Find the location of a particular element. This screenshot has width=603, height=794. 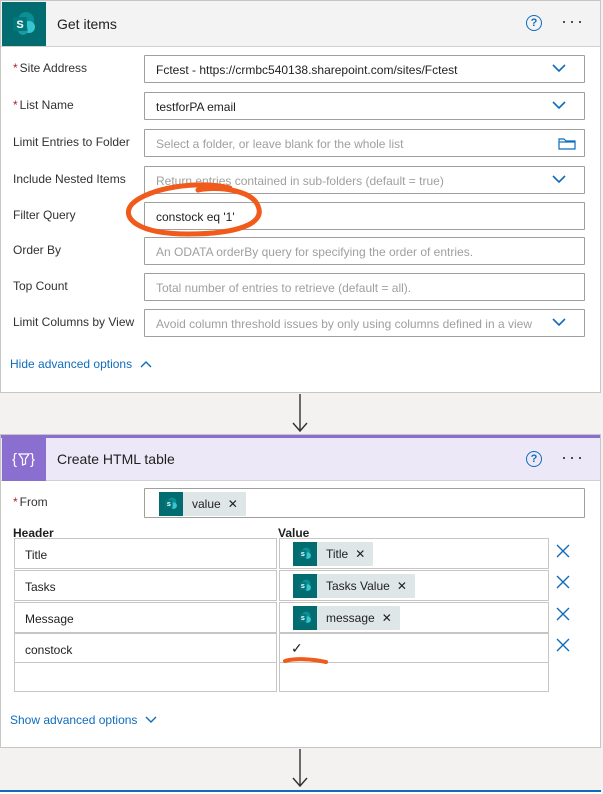

value-cell: S Title ✕ is located at coordinates (414, 553).